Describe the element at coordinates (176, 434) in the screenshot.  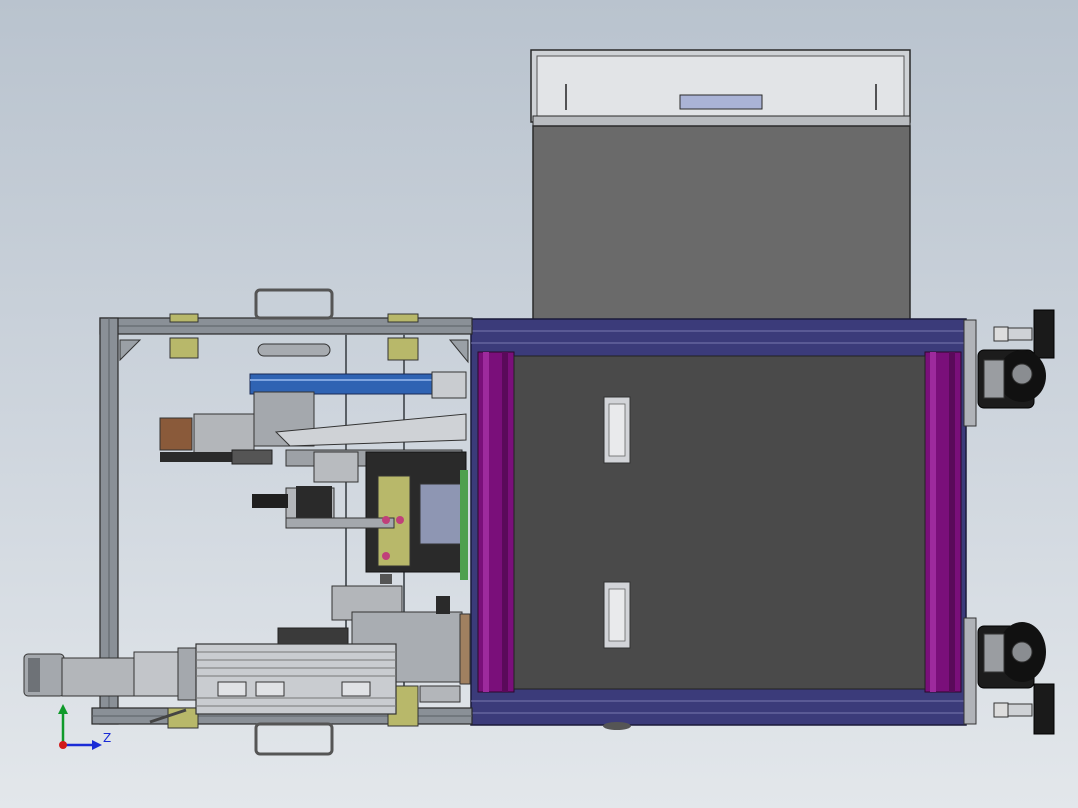
I see `brown-block` at that location.